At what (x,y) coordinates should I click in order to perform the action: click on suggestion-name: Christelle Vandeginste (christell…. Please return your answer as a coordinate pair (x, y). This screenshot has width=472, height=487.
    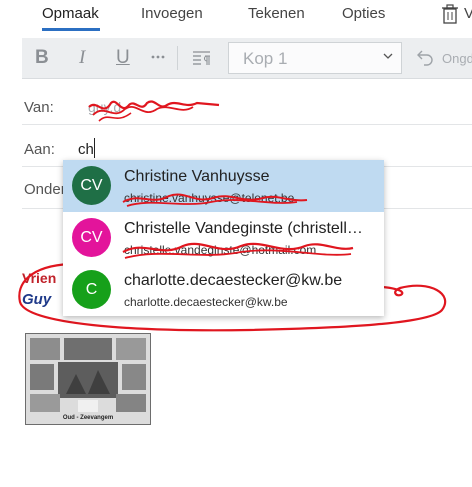
    Looking at the image, I should click on (243, 228).